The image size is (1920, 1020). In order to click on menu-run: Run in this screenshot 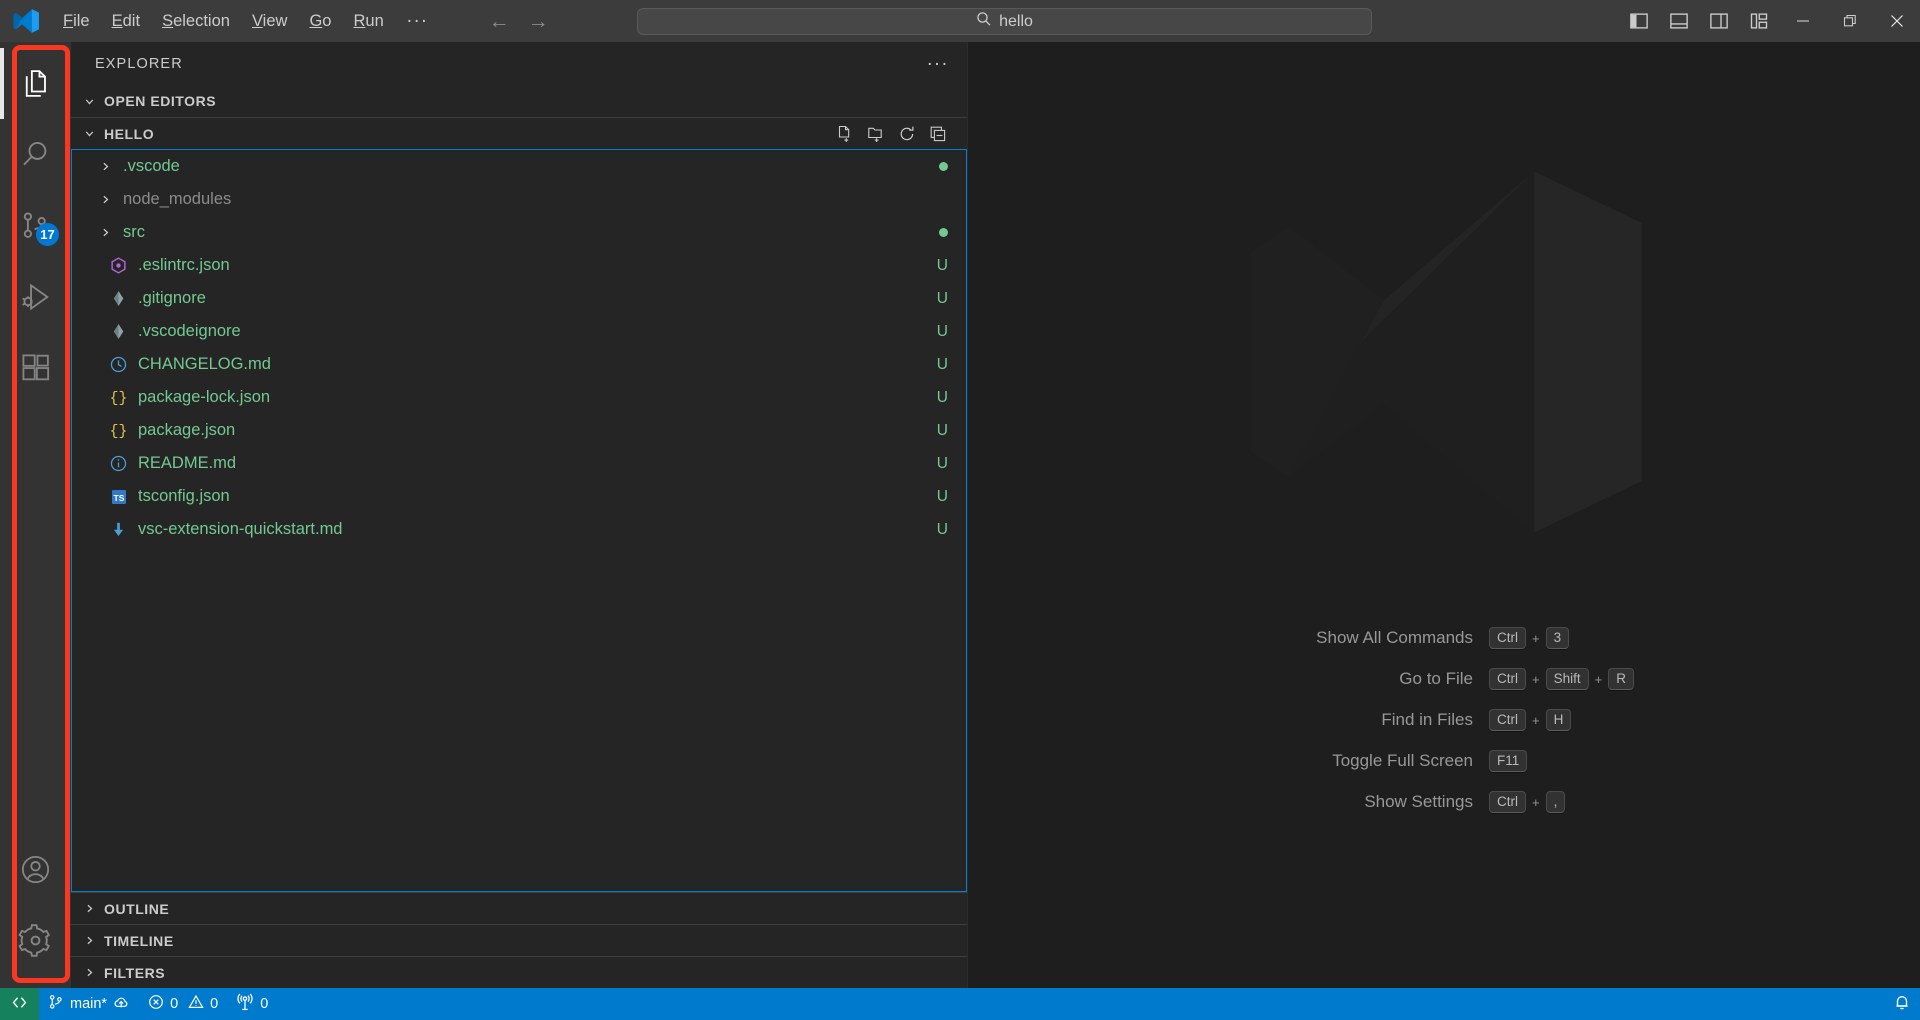, I will do `click(368, 21)`.